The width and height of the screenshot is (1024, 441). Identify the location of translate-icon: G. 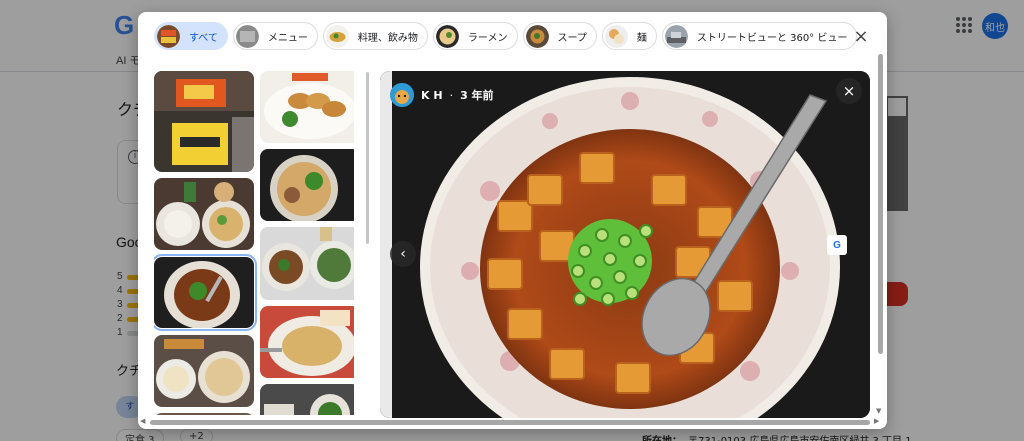
(837, 245).